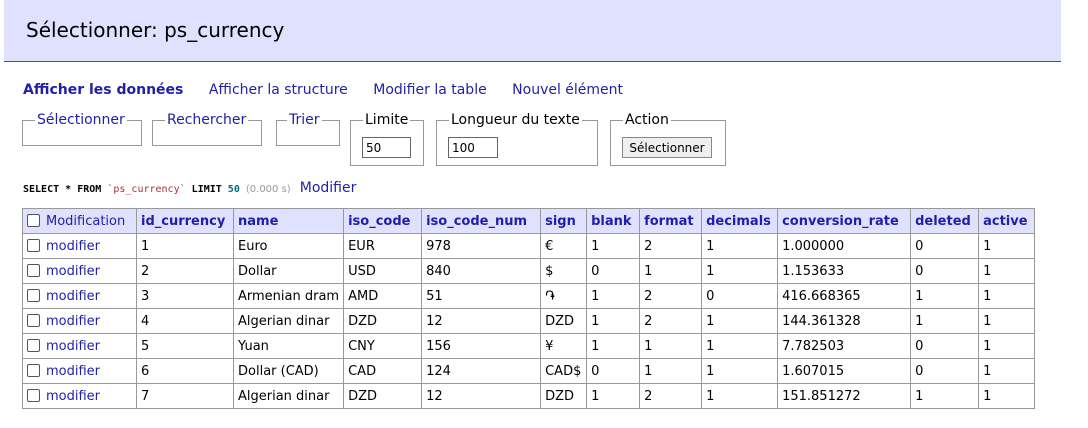 This screenshot has height=428, width=1088. What do you see at coordinates (564, 296) in the screenshot?
I see `table-cell: ֏` at bounding box center [564, 296].